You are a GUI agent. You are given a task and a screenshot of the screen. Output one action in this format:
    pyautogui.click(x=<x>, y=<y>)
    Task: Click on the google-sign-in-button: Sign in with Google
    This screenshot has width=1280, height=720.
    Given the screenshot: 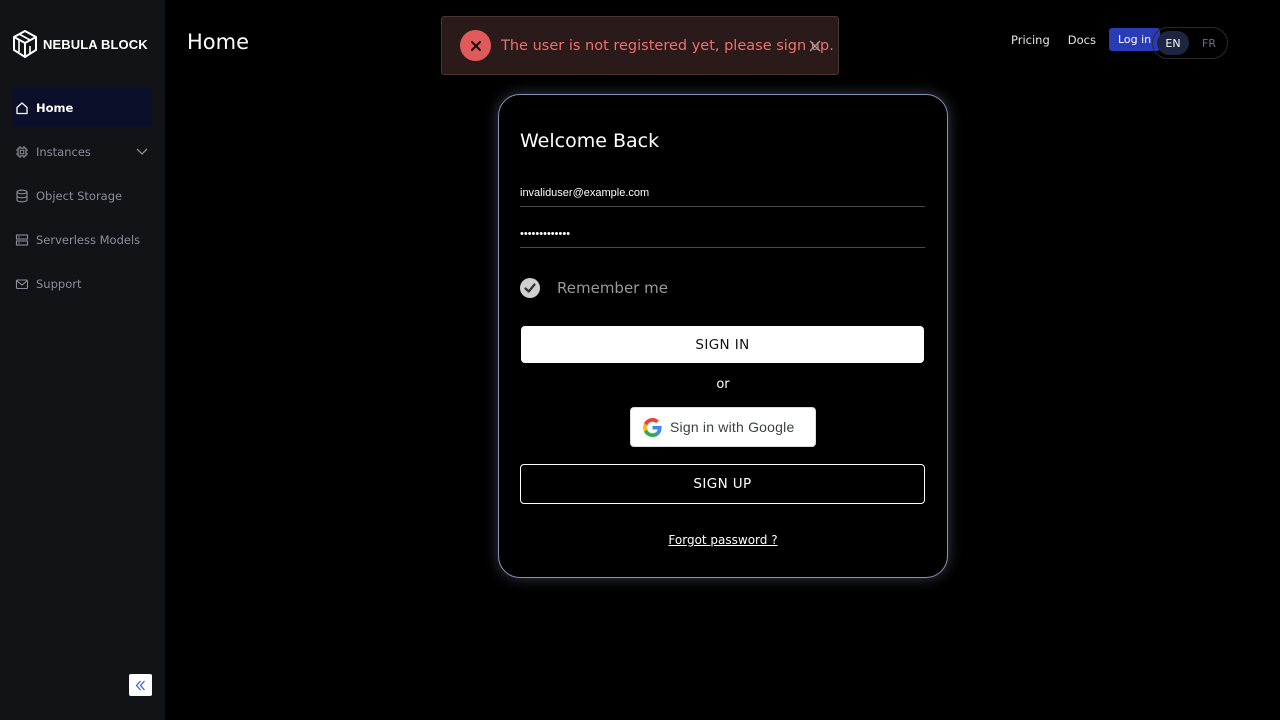 What is the action you would take?
    pyautogui.click(x=723, y=427)
    